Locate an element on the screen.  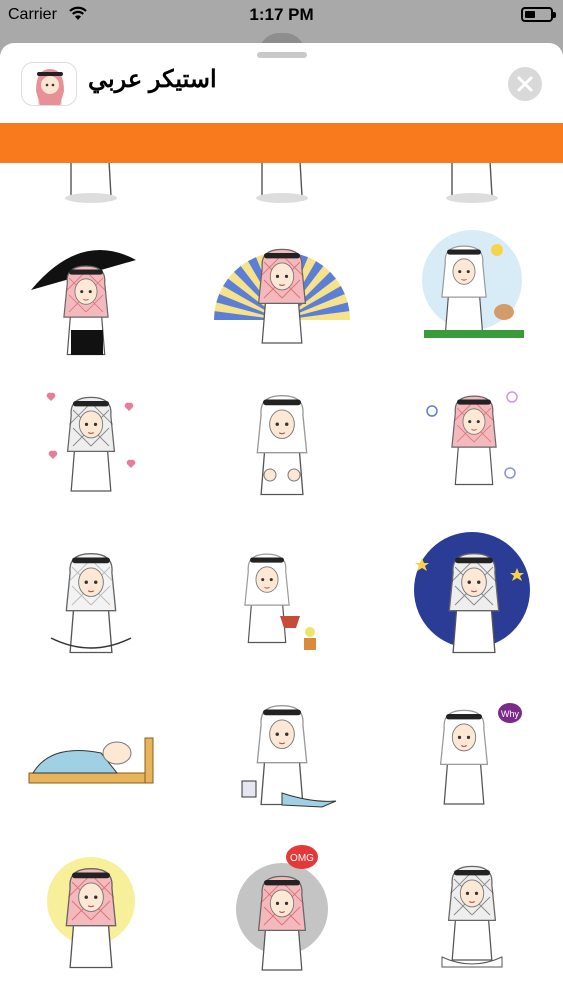
orange-banner is located at coordinates (281, 143).